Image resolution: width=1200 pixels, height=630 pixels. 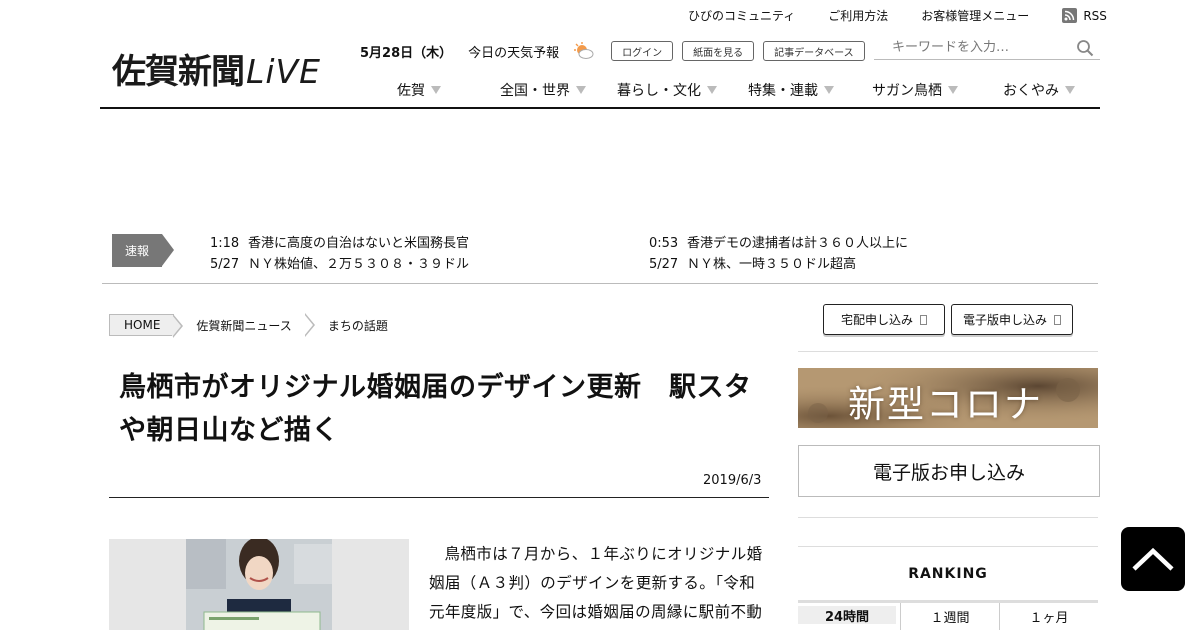 I want to click on breadcrumb-label: 佐賀新聞ニュース, so click(x=244, y=325).